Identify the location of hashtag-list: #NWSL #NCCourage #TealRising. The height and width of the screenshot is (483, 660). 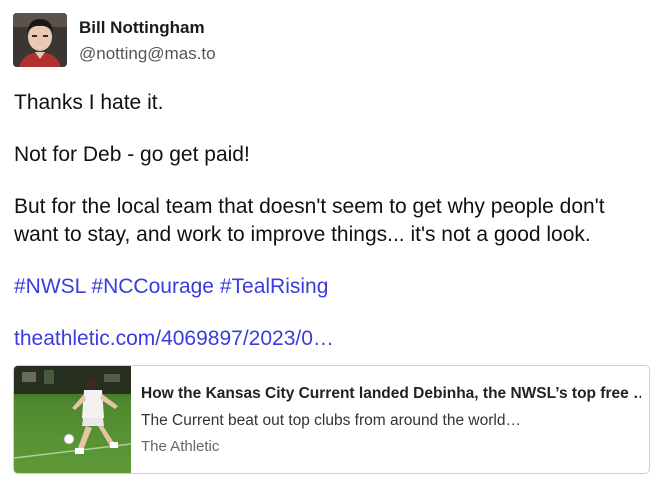
(334, 287).